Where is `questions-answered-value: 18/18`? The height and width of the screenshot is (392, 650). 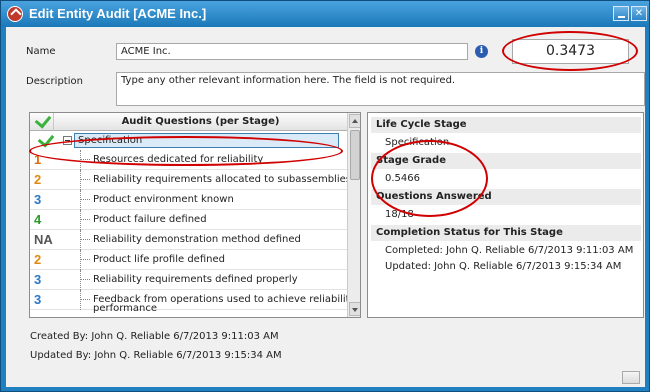
questions-answered-value: 18/18 is located at coordinates (399, 214).